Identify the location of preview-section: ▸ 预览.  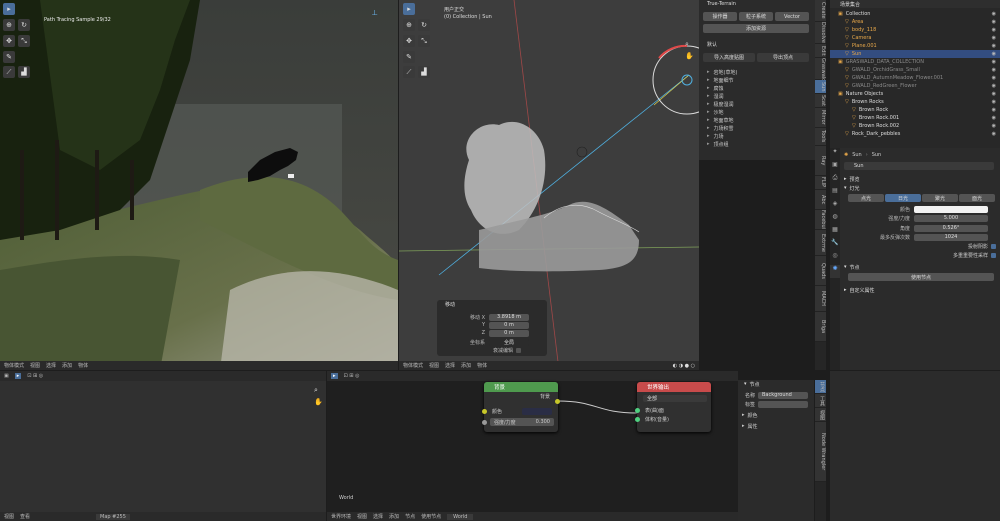
(852, 179).